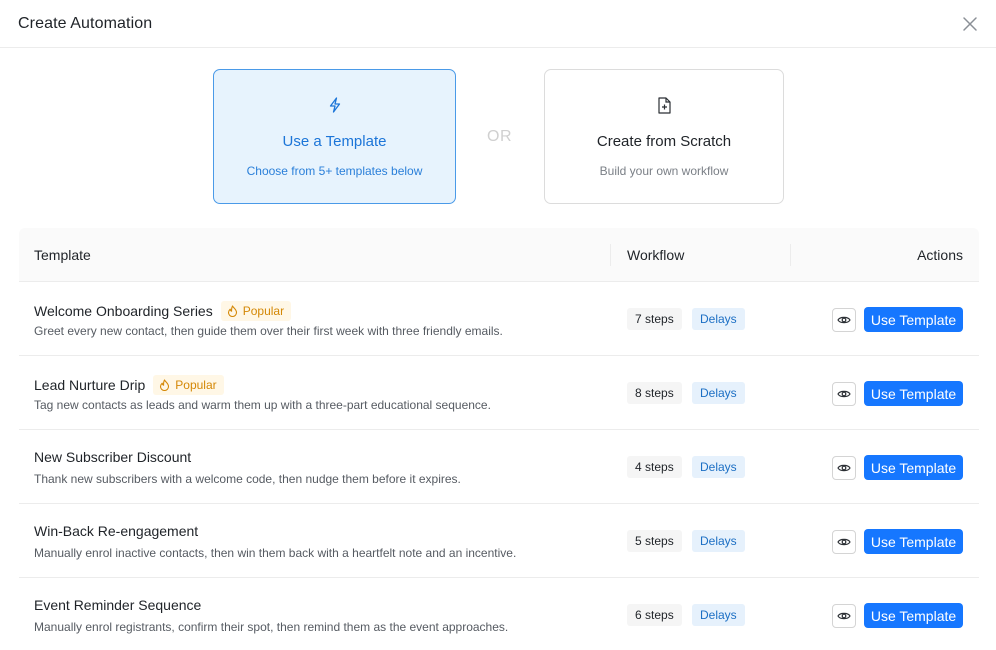 The height and width of the screenshot is (650, 996). I want to click on template-name: Win-Back Re-engagement, so click(116, 531).